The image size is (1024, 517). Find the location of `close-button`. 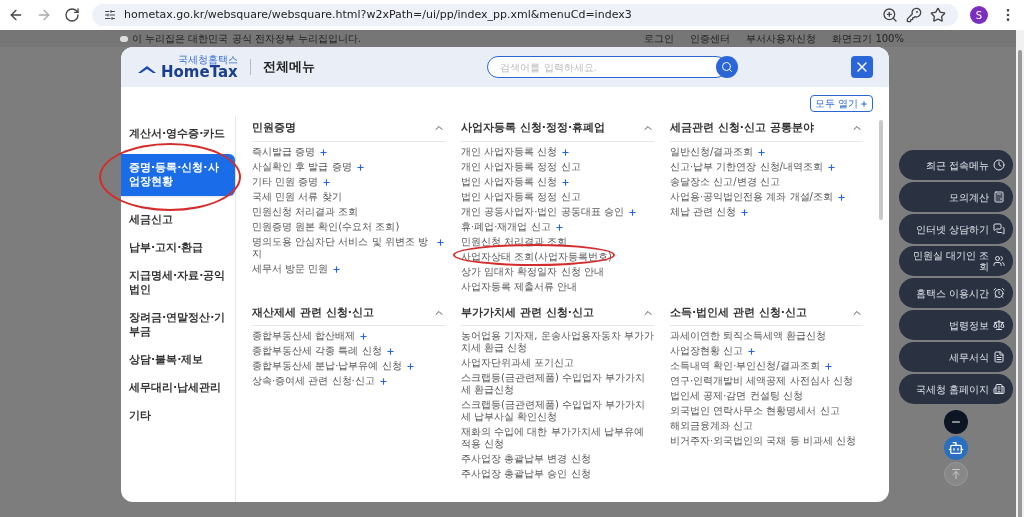

close-button is located at coordinates (862, 67).